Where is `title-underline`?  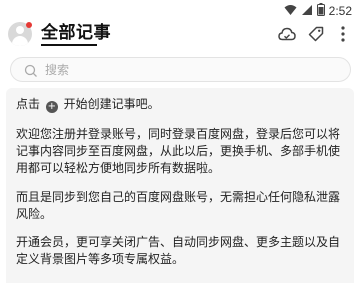
title-underline is located at coordinates (69, 45).